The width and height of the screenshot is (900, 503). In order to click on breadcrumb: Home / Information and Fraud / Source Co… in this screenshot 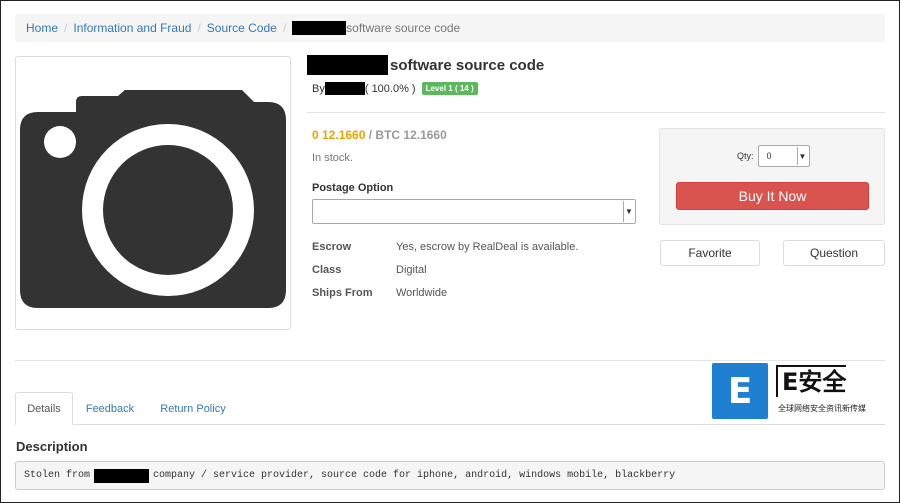, I will do `click(450, 28)`.